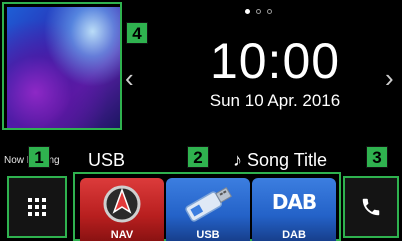 Image resolution: width=402 pixels, height=241 pixels. What do you see at coordinates (294, 235) in the screenshot?
I see `dab-shortcut-label: DAB` at bounding box center [294, 235].